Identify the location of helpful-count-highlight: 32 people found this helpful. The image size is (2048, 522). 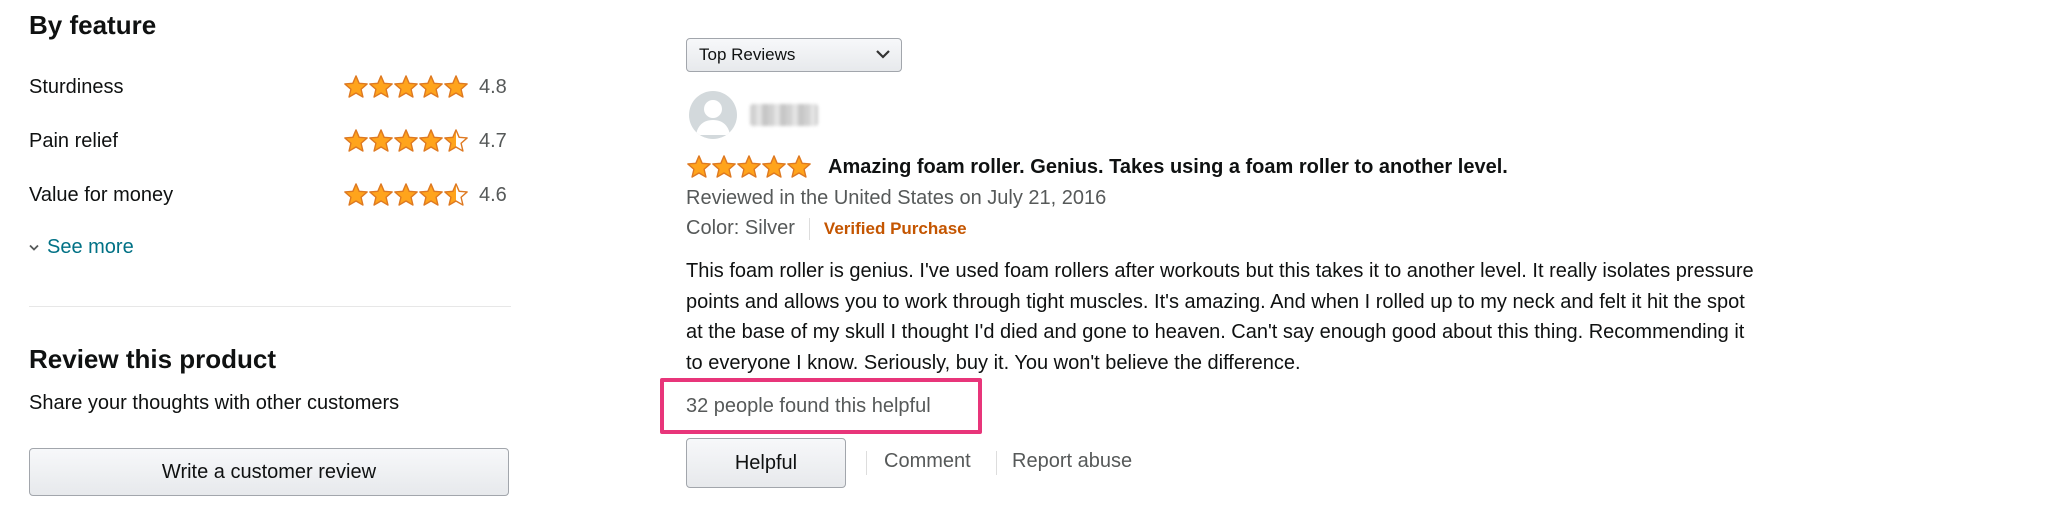
(821, 406).